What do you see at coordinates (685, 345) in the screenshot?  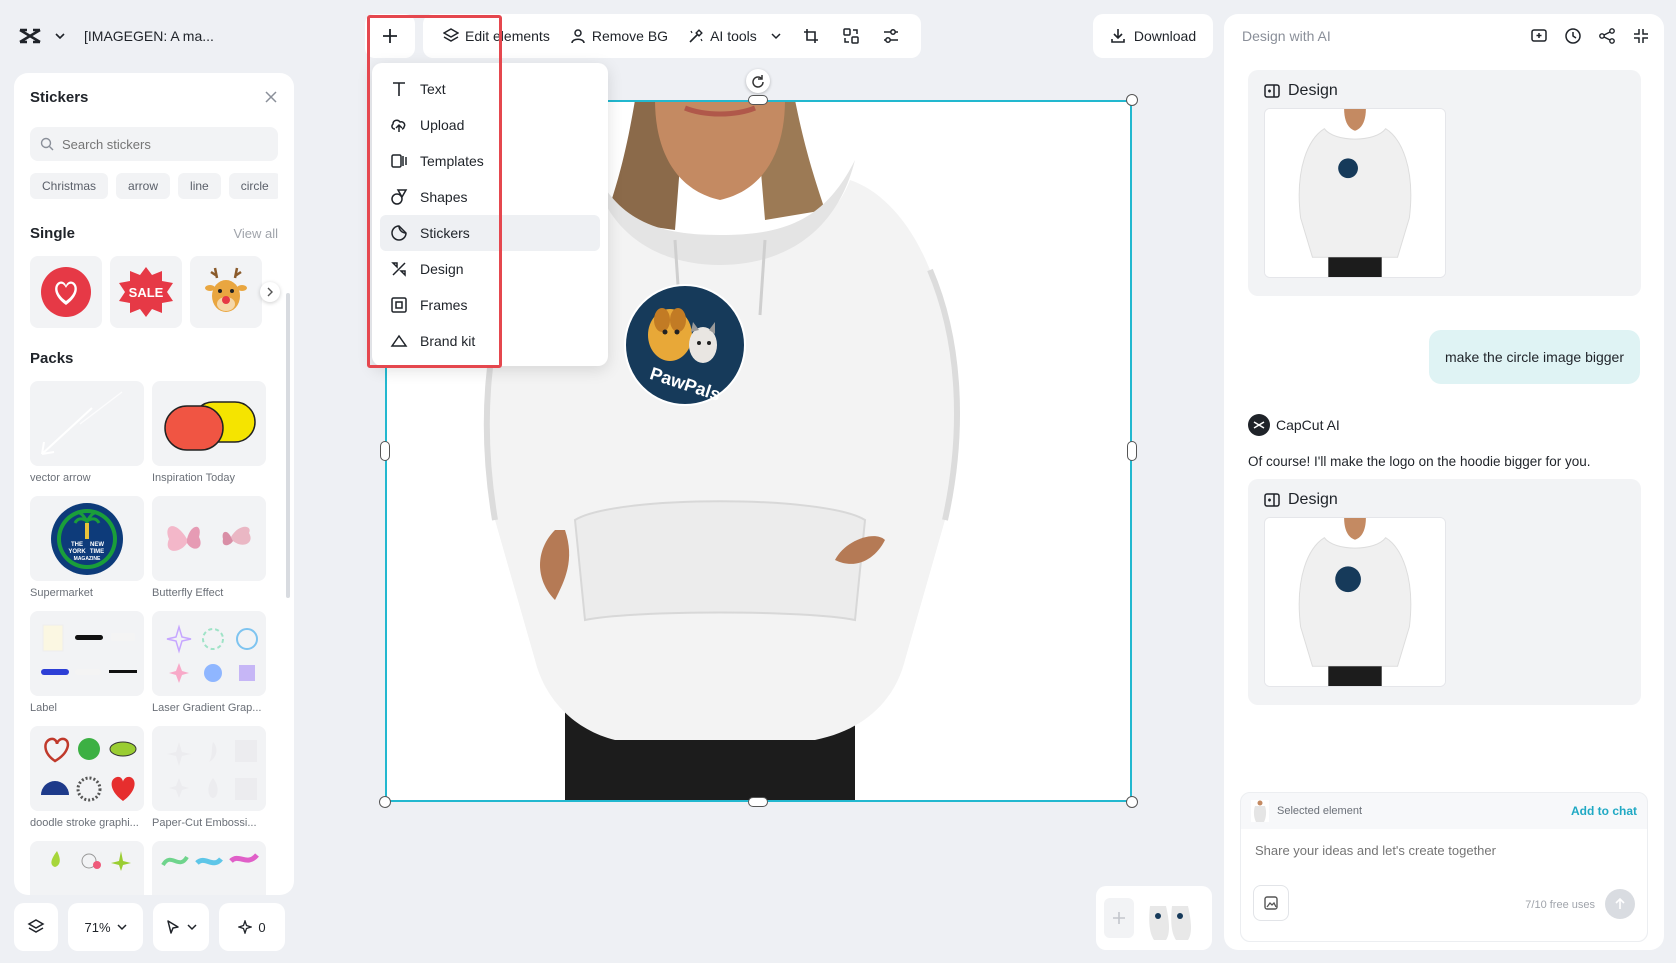 I see `pawpals-logo: PawPals` at bounding box center [685, 345].